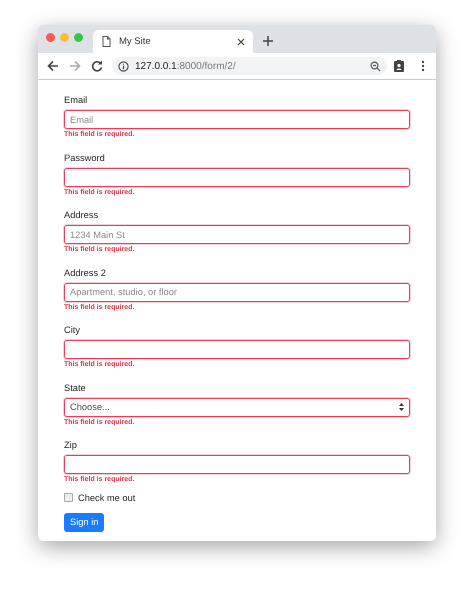 Image resolution: width=474 pixels, height=591 pixels. Describe the element at coordinates (135, 41) in the screenshot. I see `tab-title: My Site` at that location.